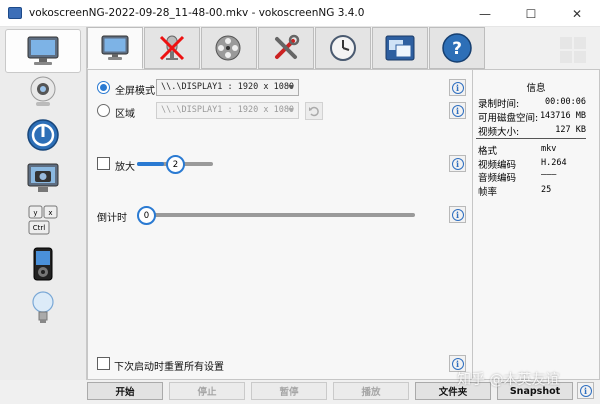 This screenshot has width=600, height=404. I want to click on area-reset-button, so click(314, 111).